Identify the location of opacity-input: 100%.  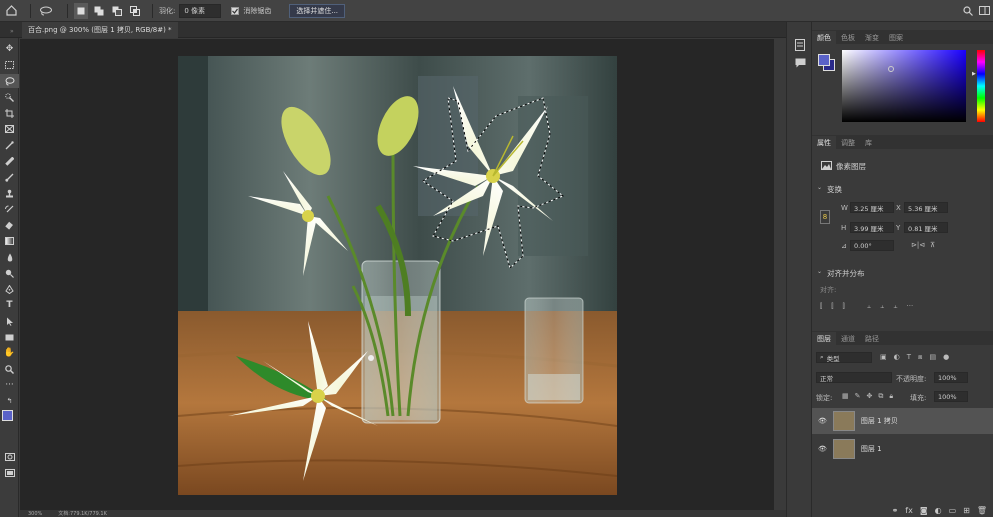
(951, 377).